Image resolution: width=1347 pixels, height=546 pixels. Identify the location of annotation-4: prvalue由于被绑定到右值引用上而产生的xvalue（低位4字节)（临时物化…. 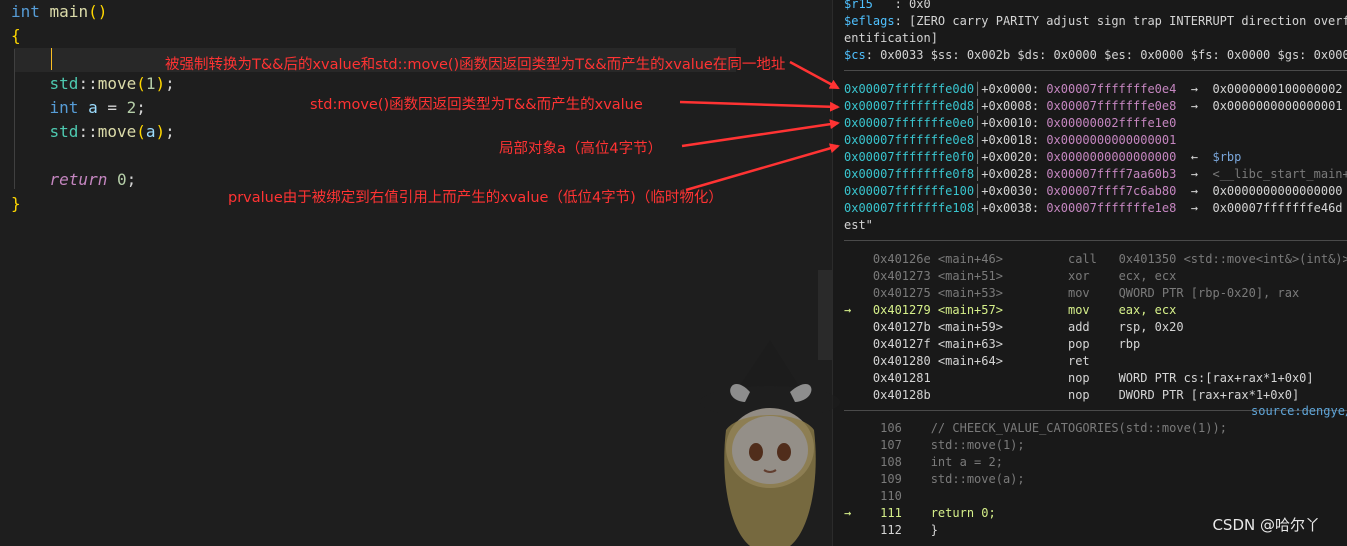
(475, 198).